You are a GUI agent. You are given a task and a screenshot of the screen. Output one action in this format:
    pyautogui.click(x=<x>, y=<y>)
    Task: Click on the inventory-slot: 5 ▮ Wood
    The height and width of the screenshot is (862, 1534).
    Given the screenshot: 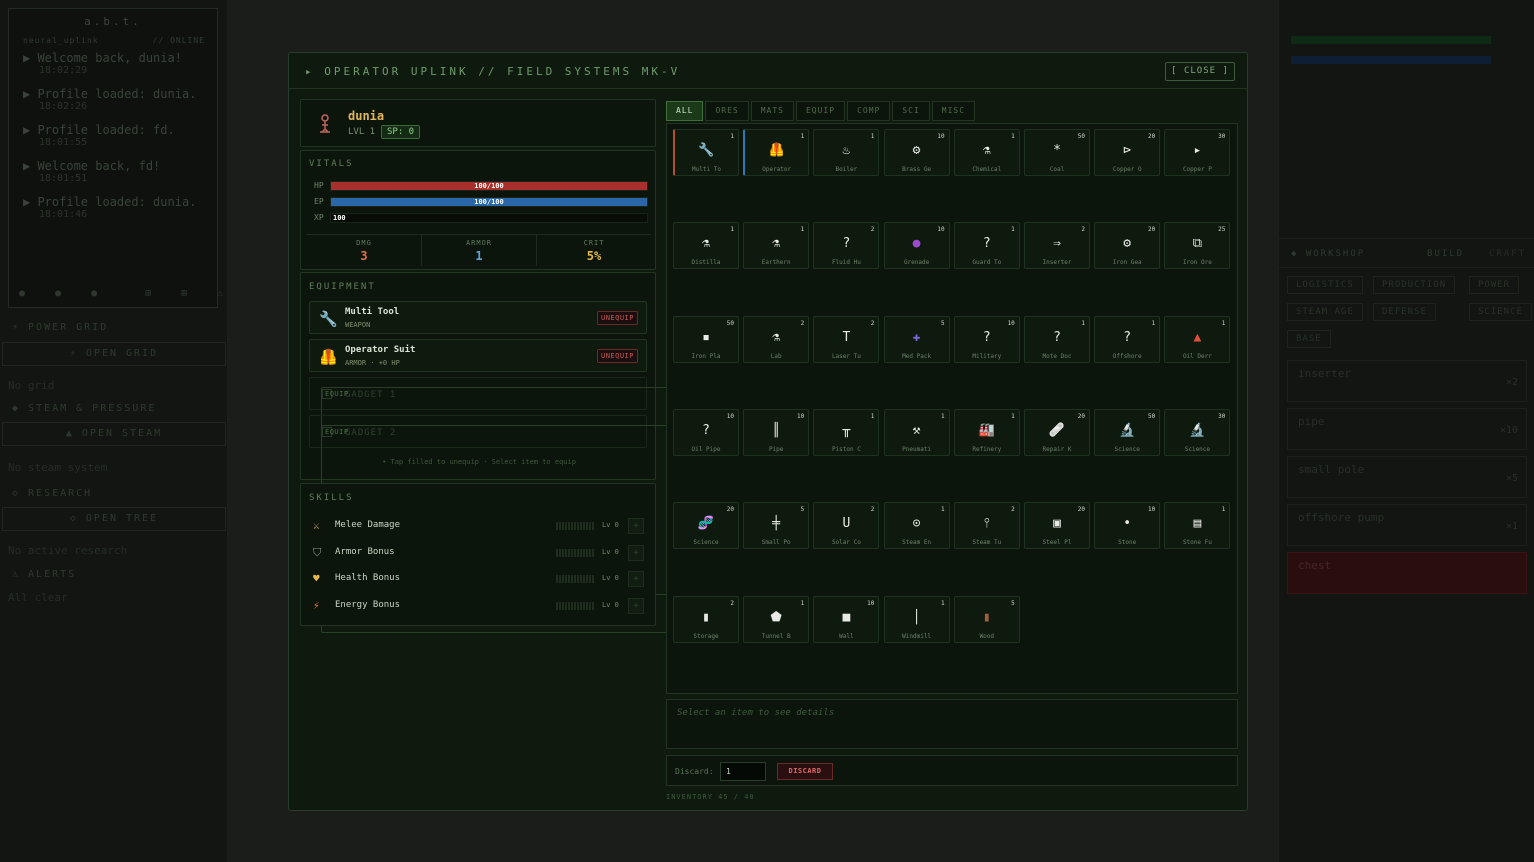 What is the action you would take?
    pyautogui.click(x=986, y=619)
    